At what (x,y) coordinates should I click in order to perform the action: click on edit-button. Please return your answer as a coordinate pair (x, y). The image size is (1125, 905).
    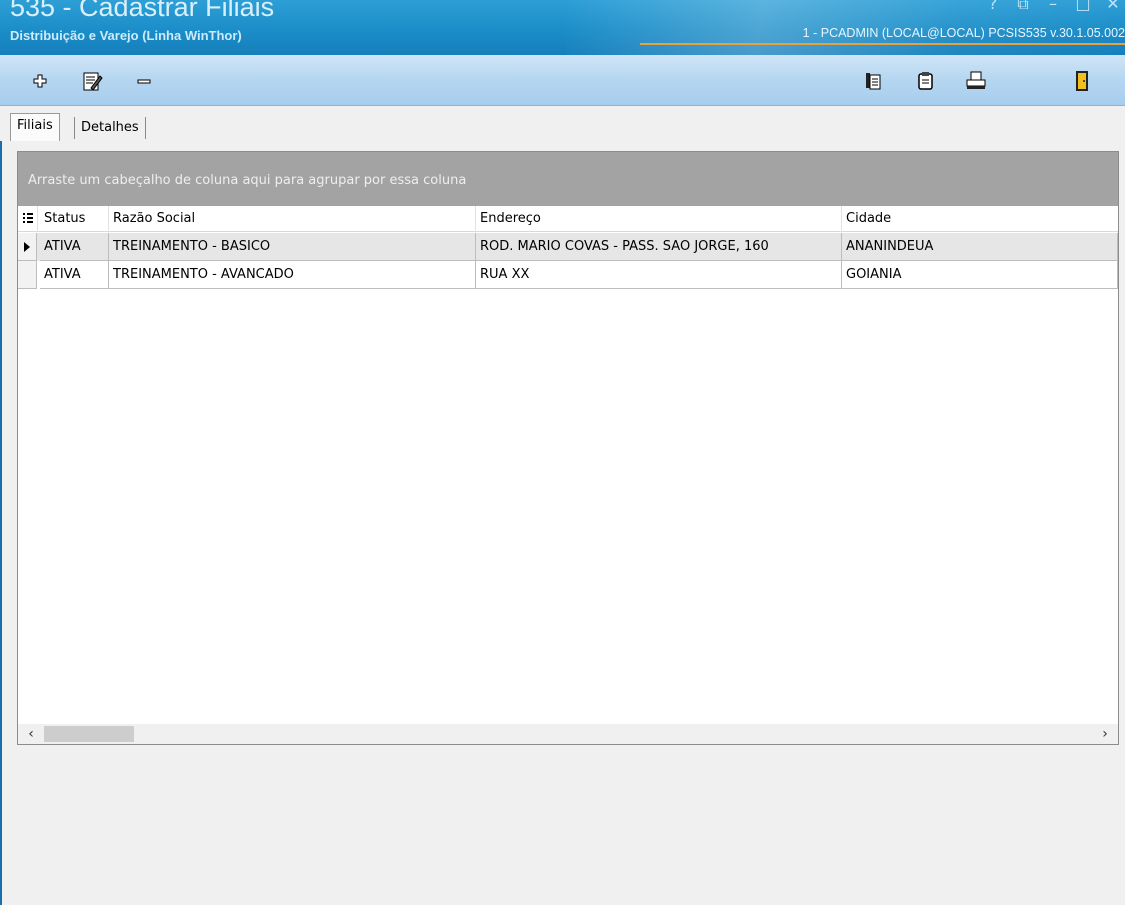
    Looking at the image, I should click on (92, 81).